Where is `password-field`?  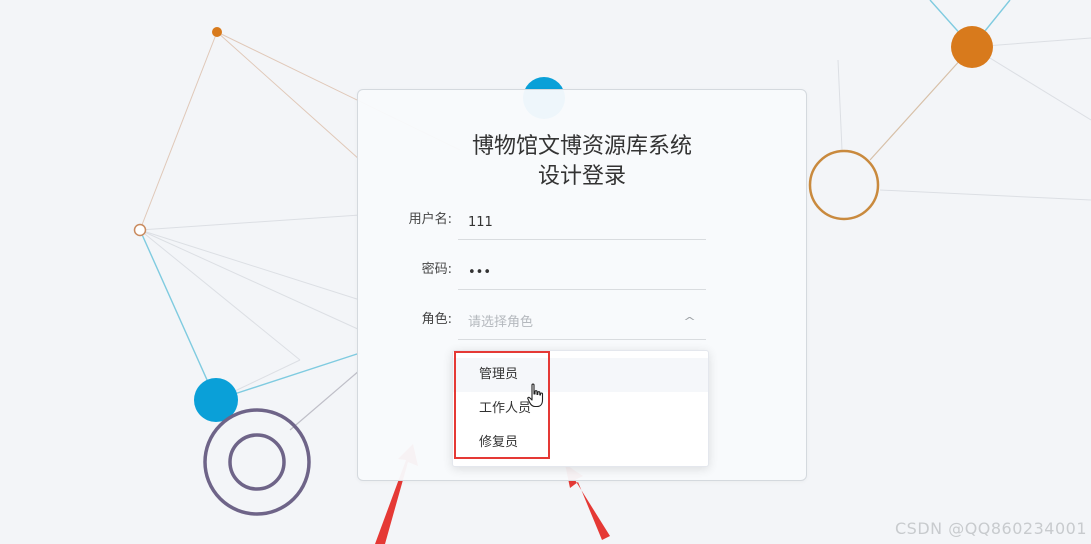 password-field is located at coordinates (582, 273).